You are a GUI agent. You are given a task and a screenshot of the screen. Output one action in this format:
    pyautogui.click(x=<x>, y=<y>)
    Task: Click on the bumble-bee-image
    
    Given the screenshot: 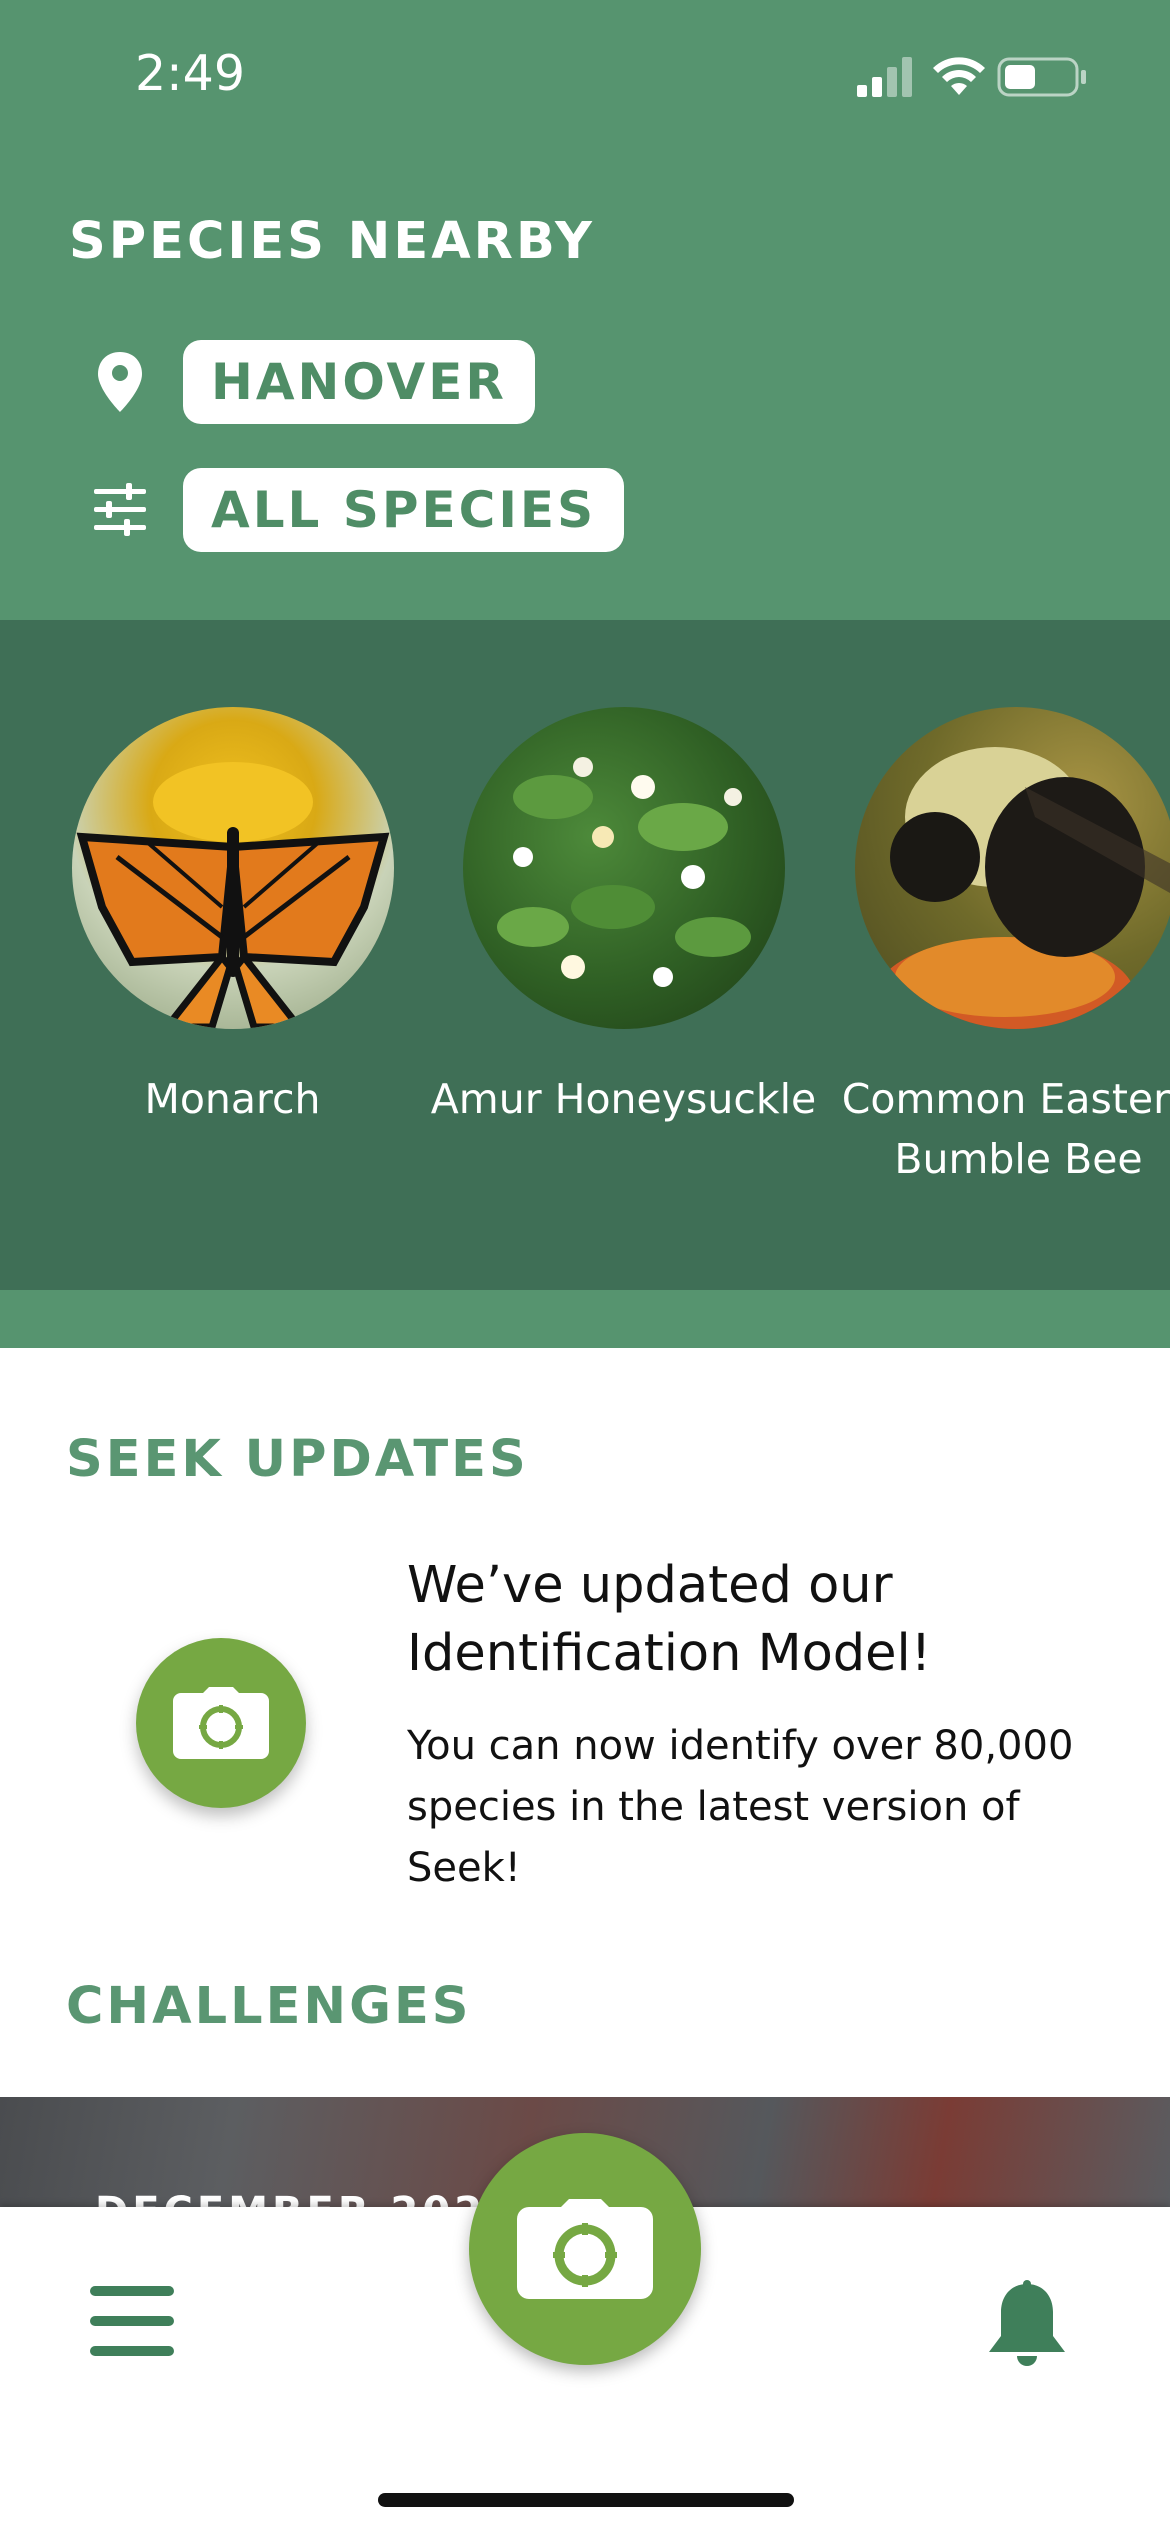 What is the action you would take?
    pyautogui.click(x=1022, y=888)
    